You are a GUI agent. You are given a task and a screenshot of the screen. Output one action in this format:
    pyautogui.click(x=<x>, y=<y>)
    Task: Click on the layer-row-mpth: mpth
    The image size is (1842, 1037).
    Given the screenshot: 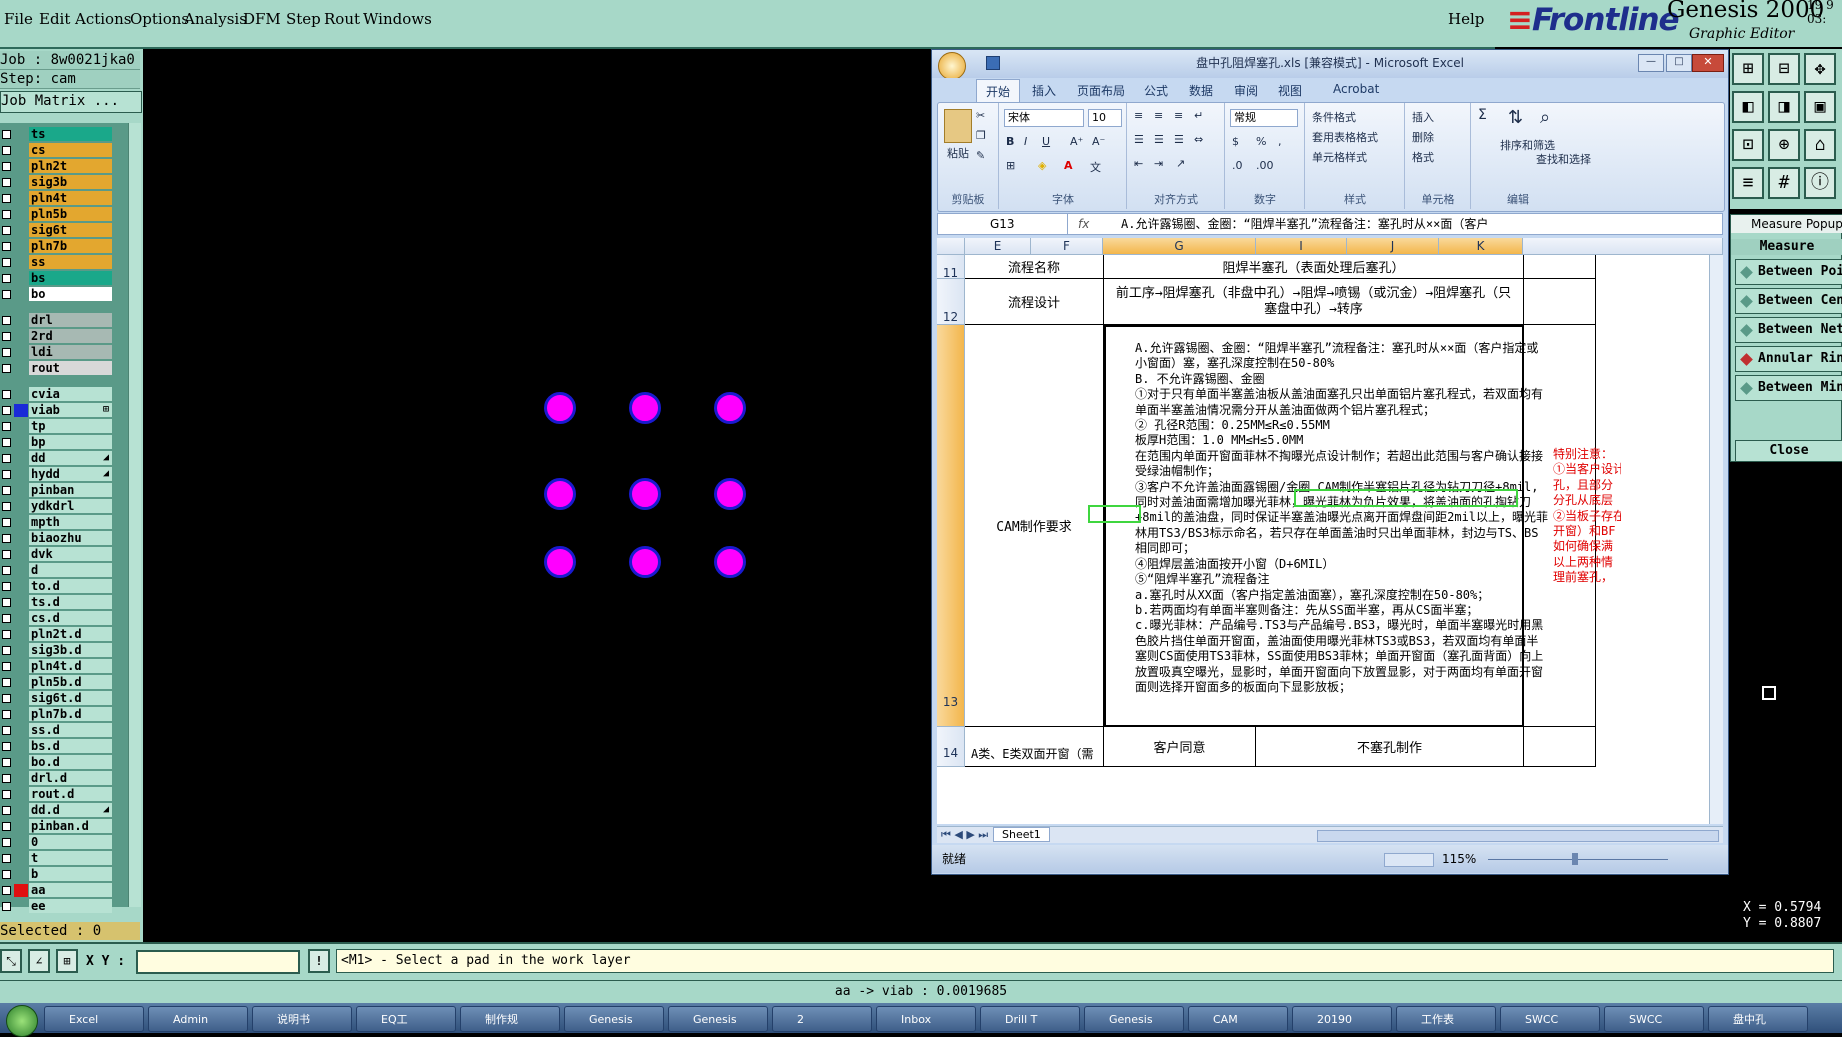 What is the action you would take?
    pyautogui.click(x=57, y=522)
    